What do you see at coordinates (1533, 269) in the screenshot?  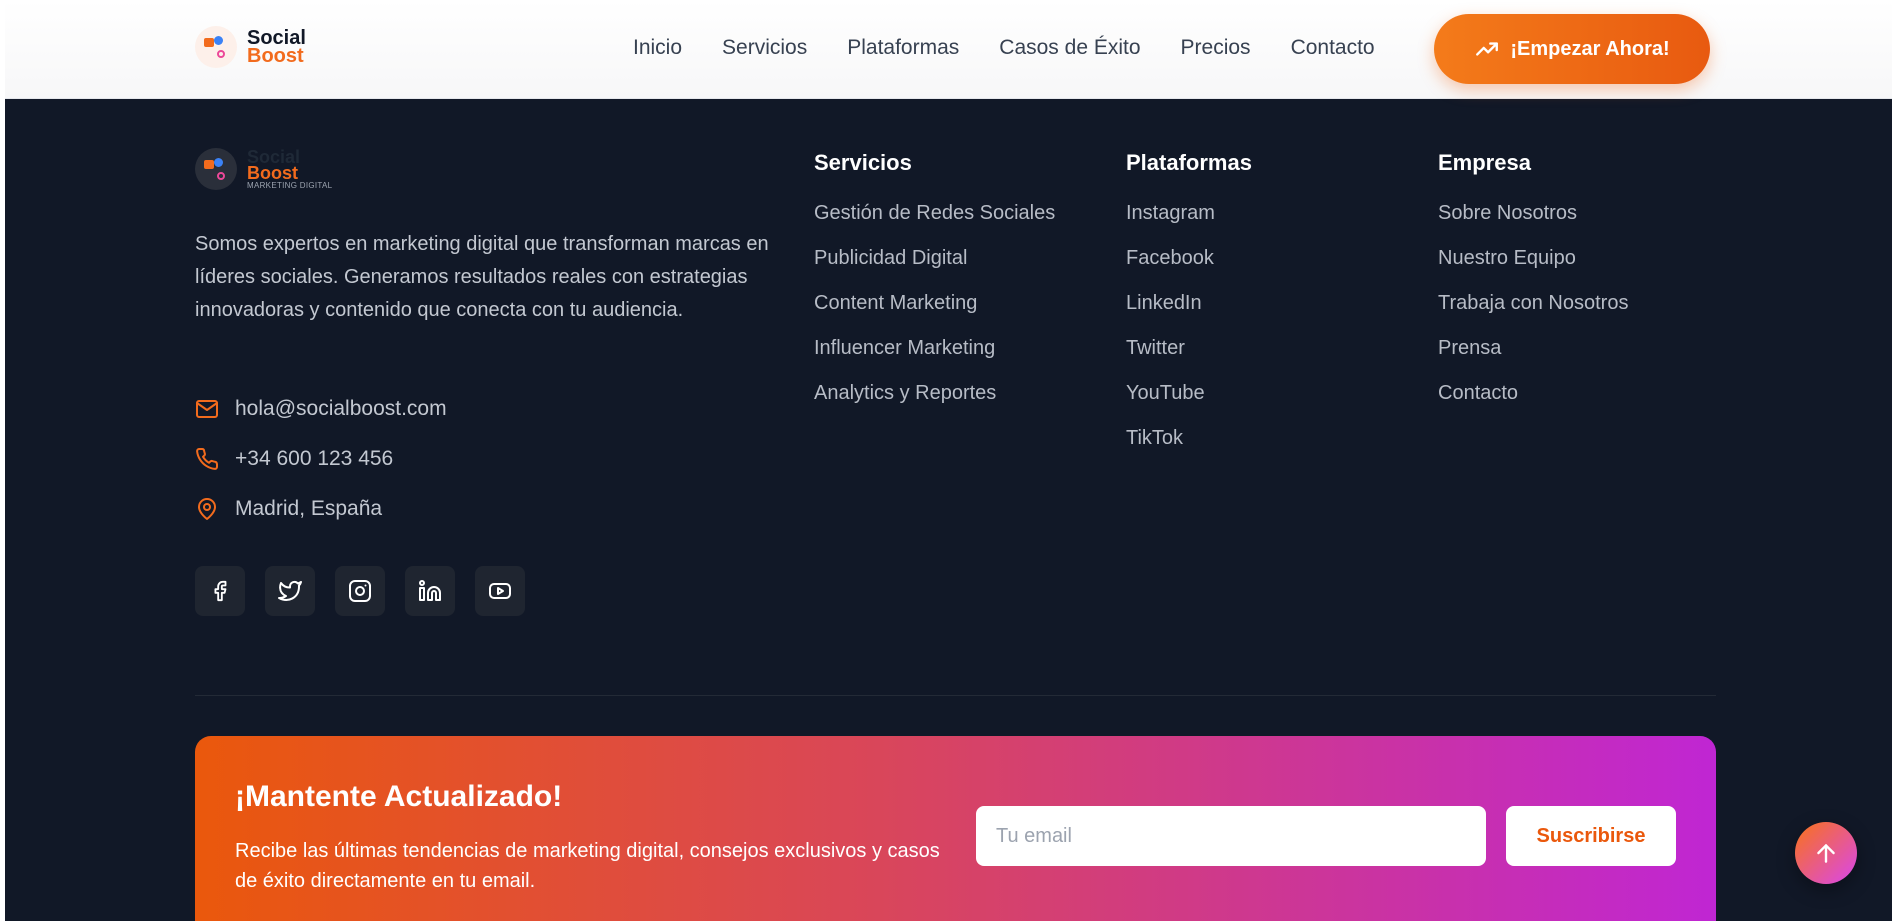 I see `footer-link: Nuestro Equipo` at bounding box center [1533, 269].